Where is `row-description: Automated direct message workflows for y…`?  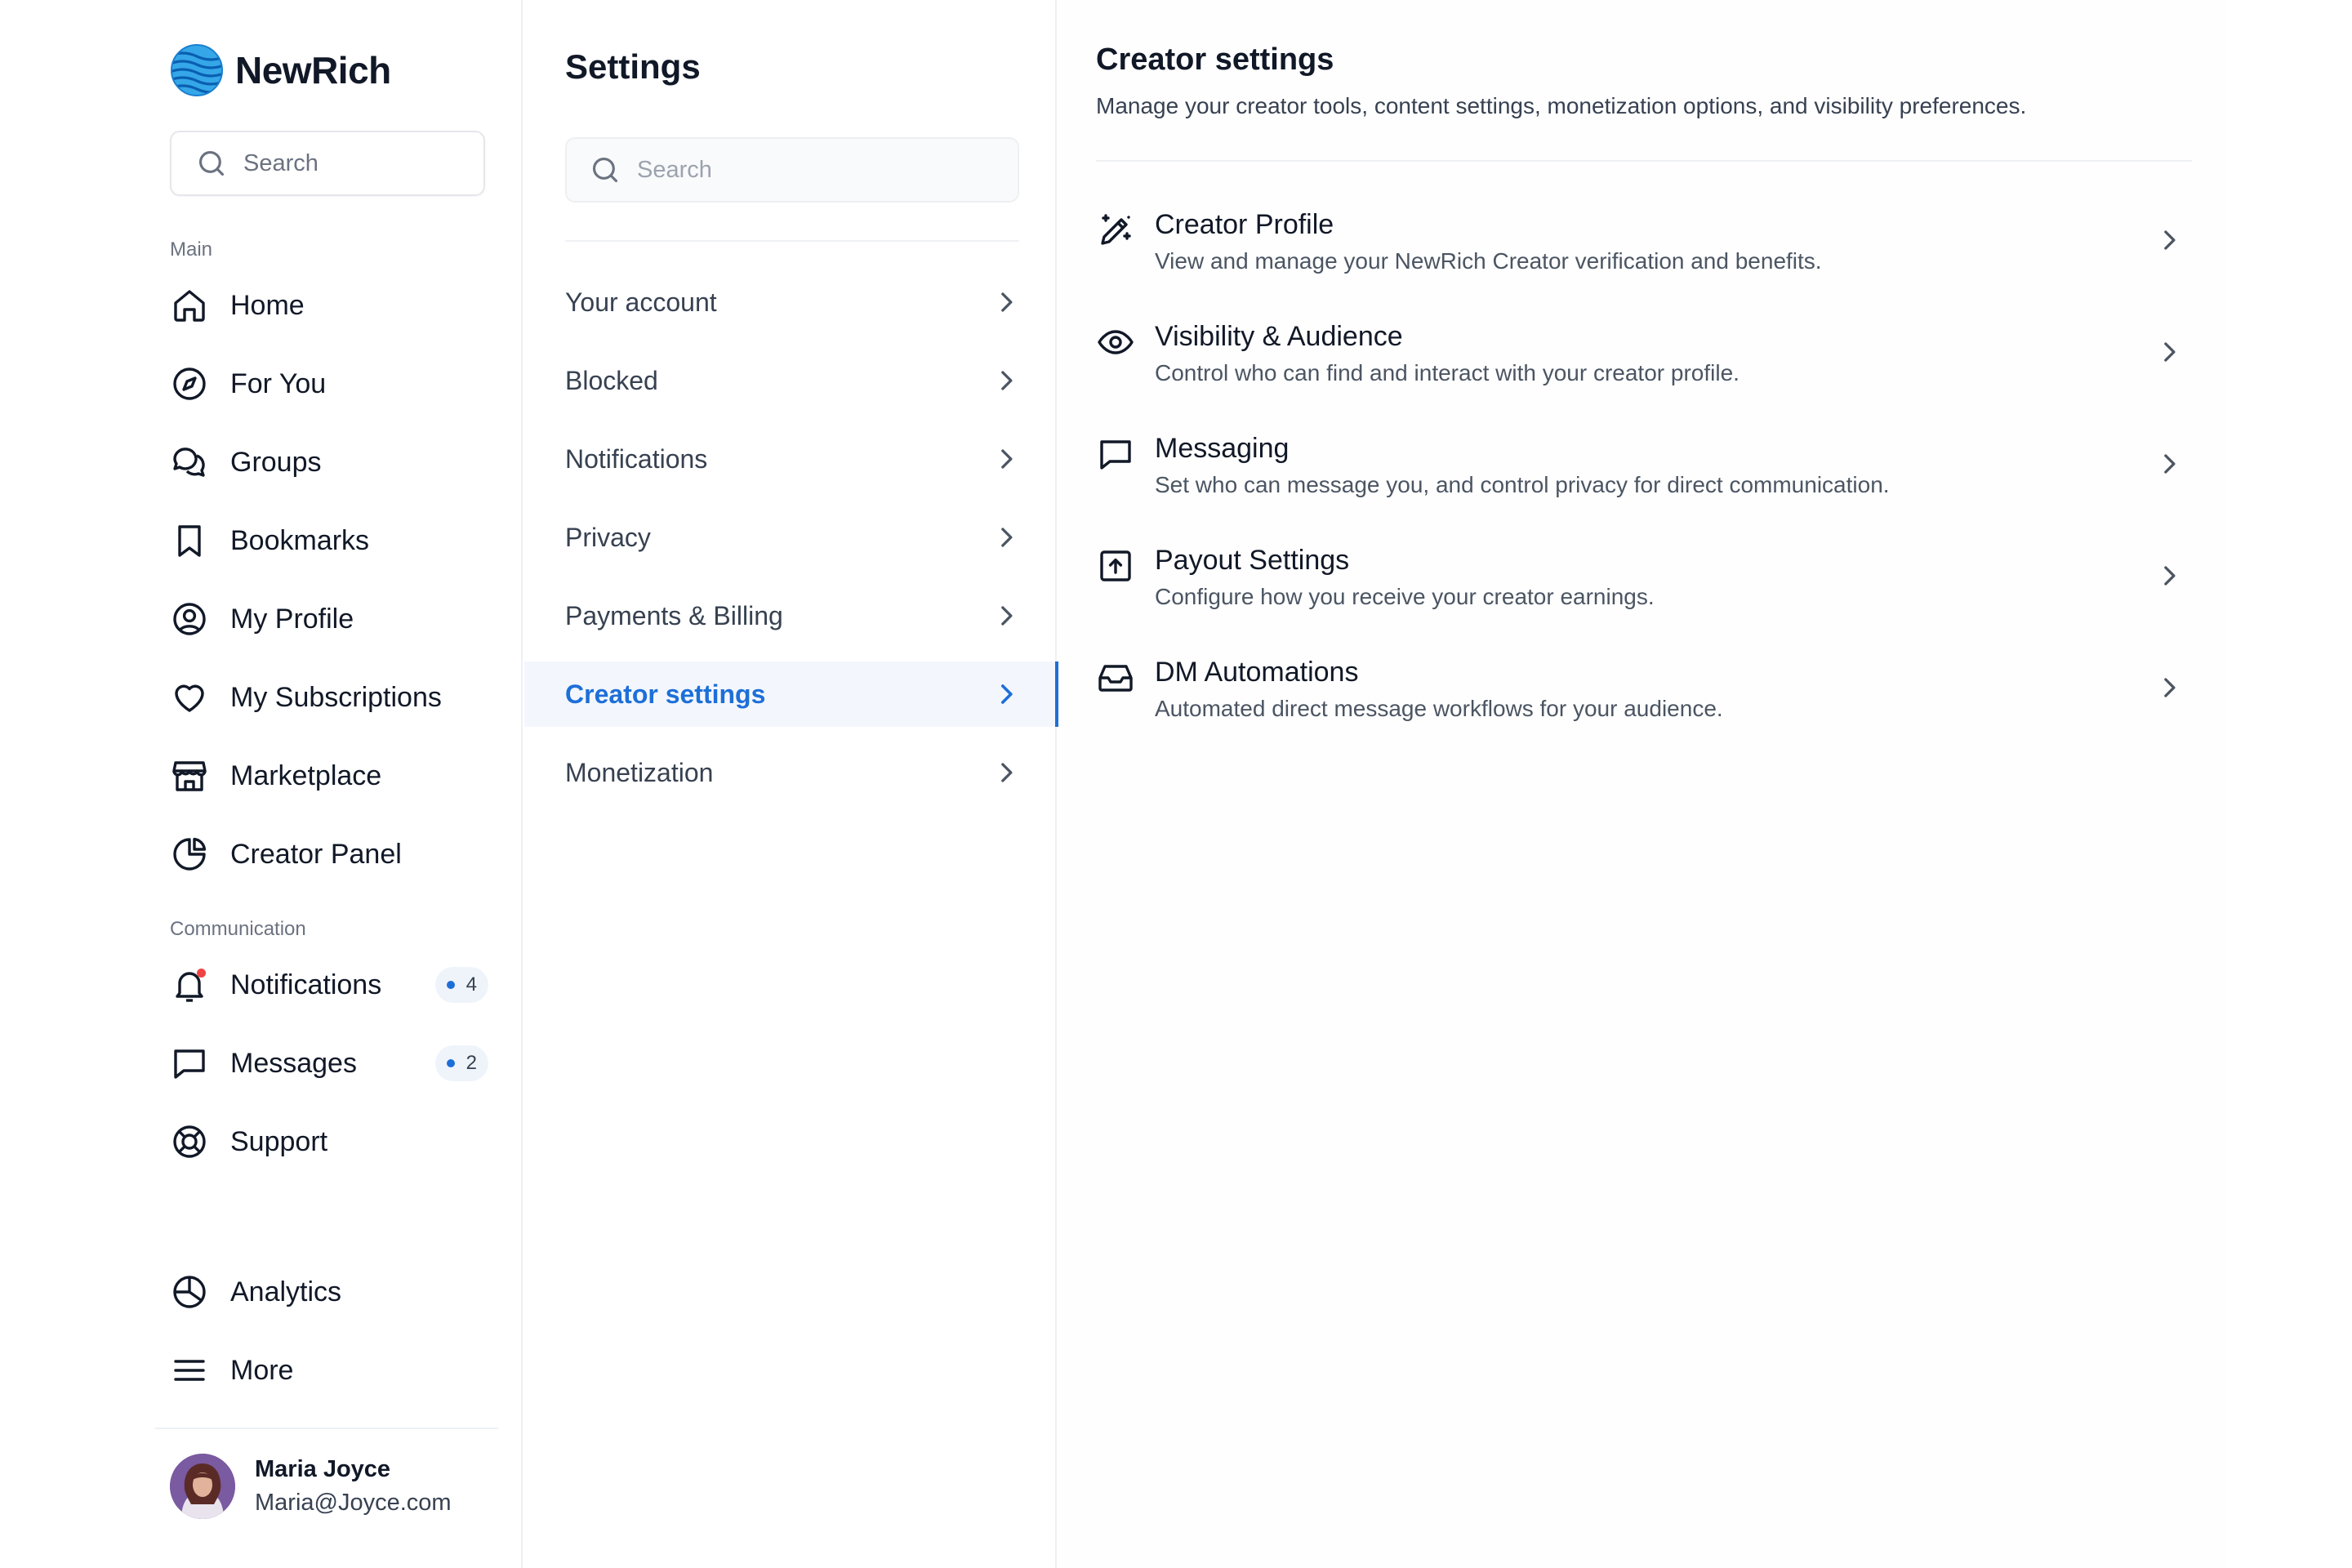 row-description: Automated direct message workflows for y… is located at coordinates (1439, 708).